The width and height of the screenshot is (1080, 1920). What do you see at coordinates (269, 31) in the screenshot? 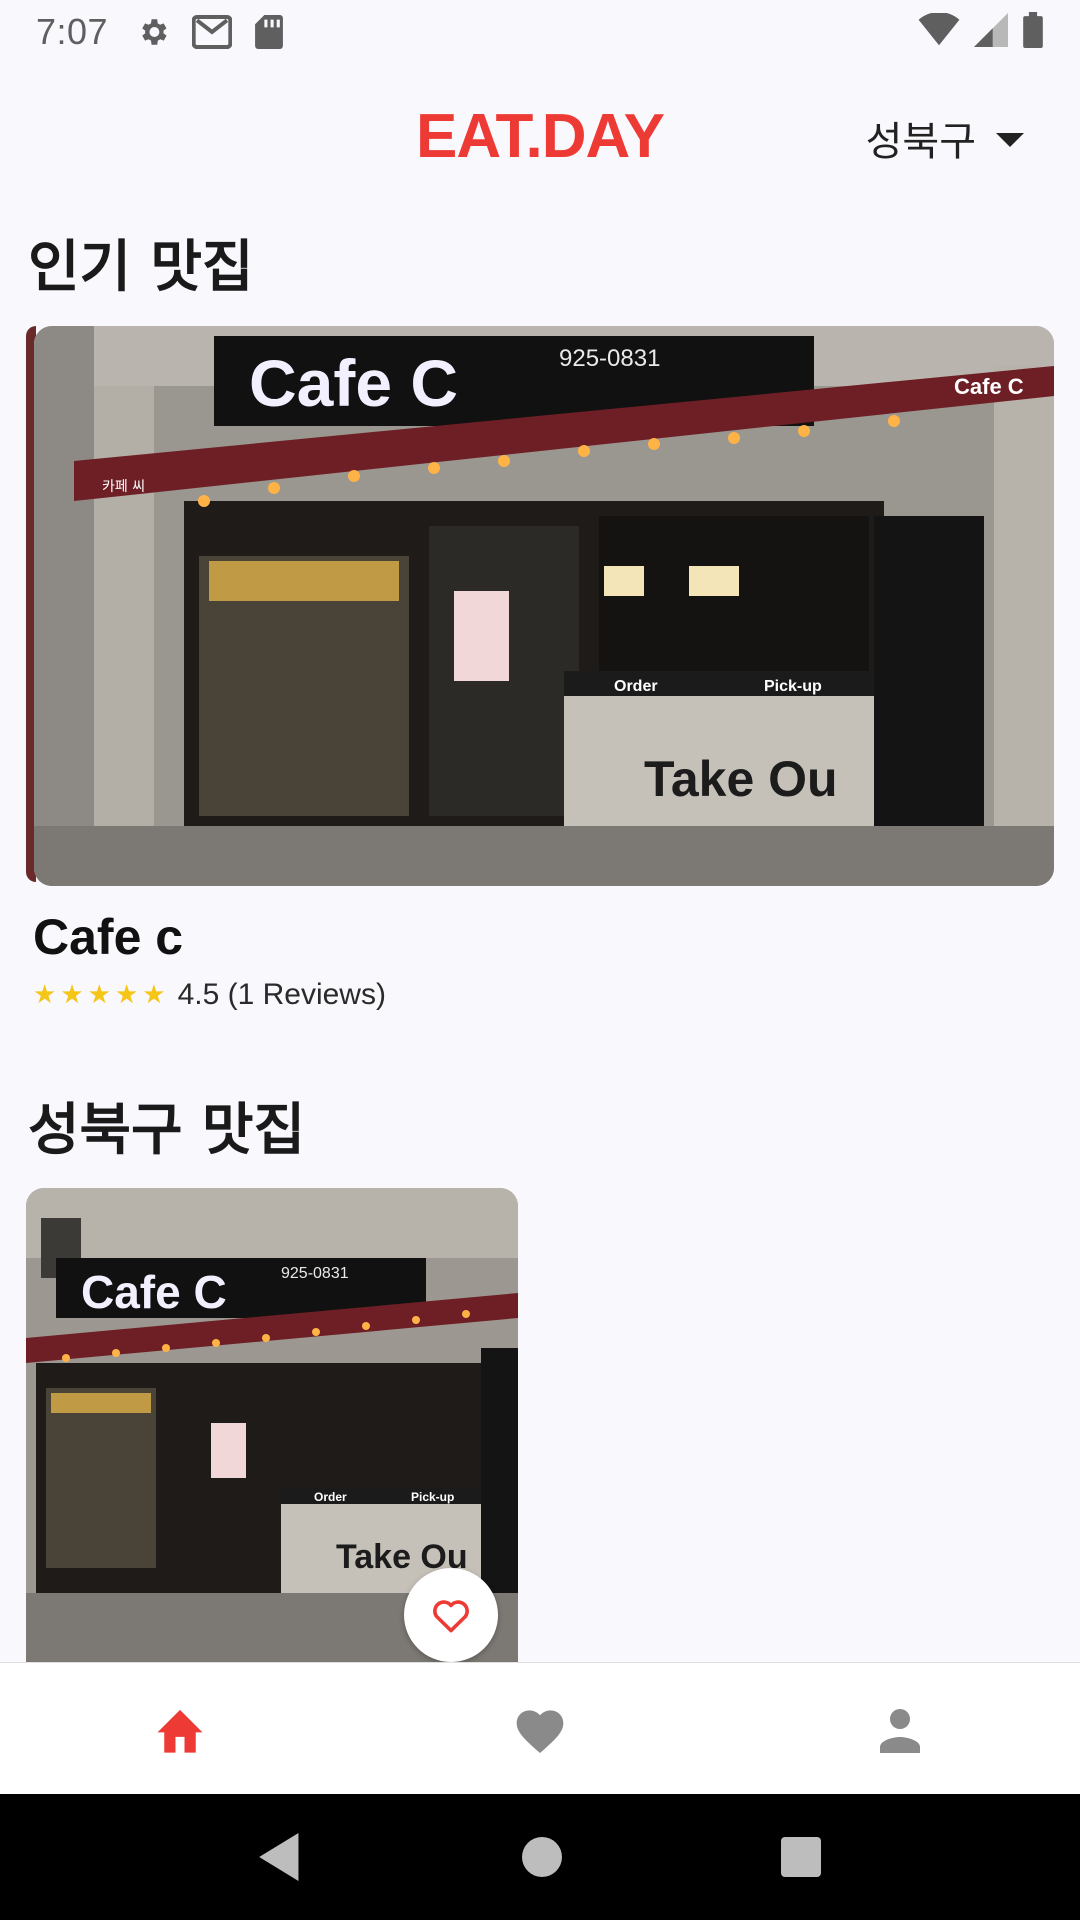
I see `sd-card-icon` at bounding box center [269, 31].